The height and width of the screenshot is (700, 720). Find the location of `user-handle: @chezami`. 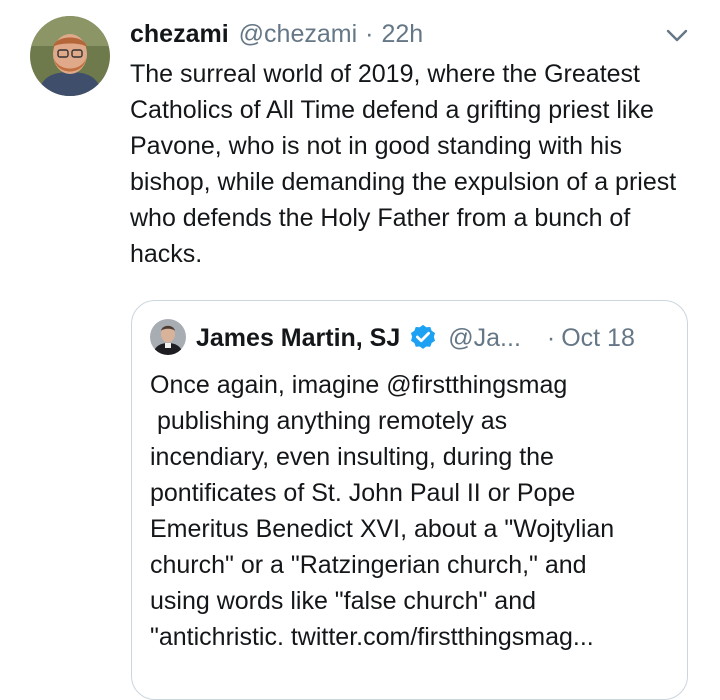

user-handle: @chezami is located at coordinates (298, 34).